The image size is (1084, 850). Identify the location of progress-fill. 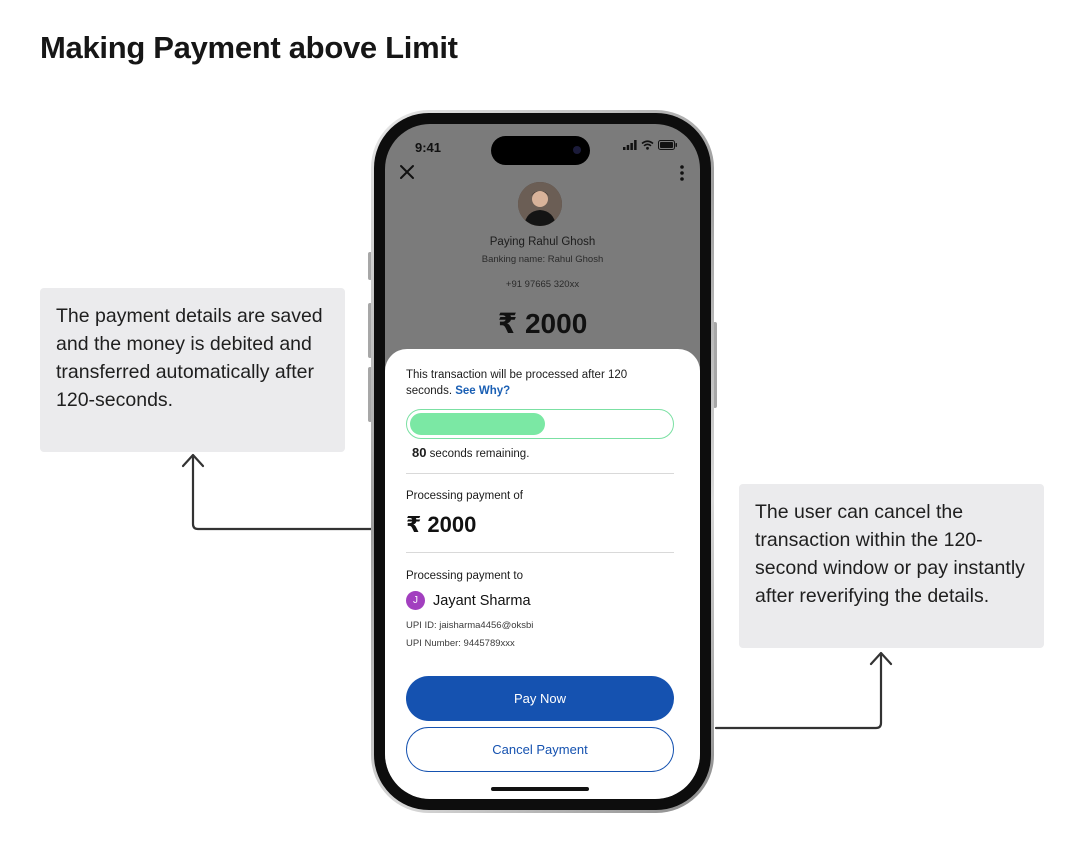
(478, 424).